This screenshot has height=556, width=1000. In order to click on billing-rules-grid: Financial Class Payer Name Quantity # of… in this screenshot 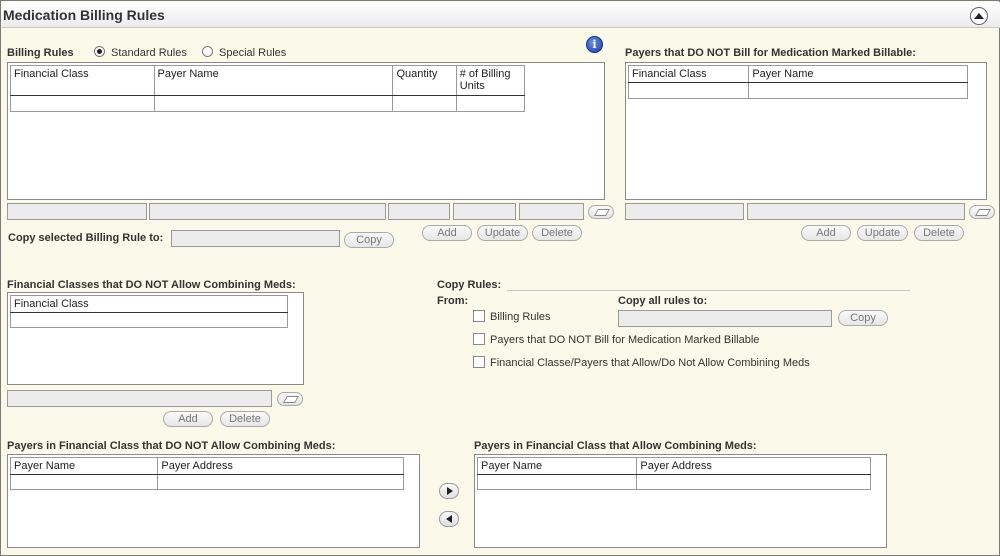, I will do `click(306, 131)`.